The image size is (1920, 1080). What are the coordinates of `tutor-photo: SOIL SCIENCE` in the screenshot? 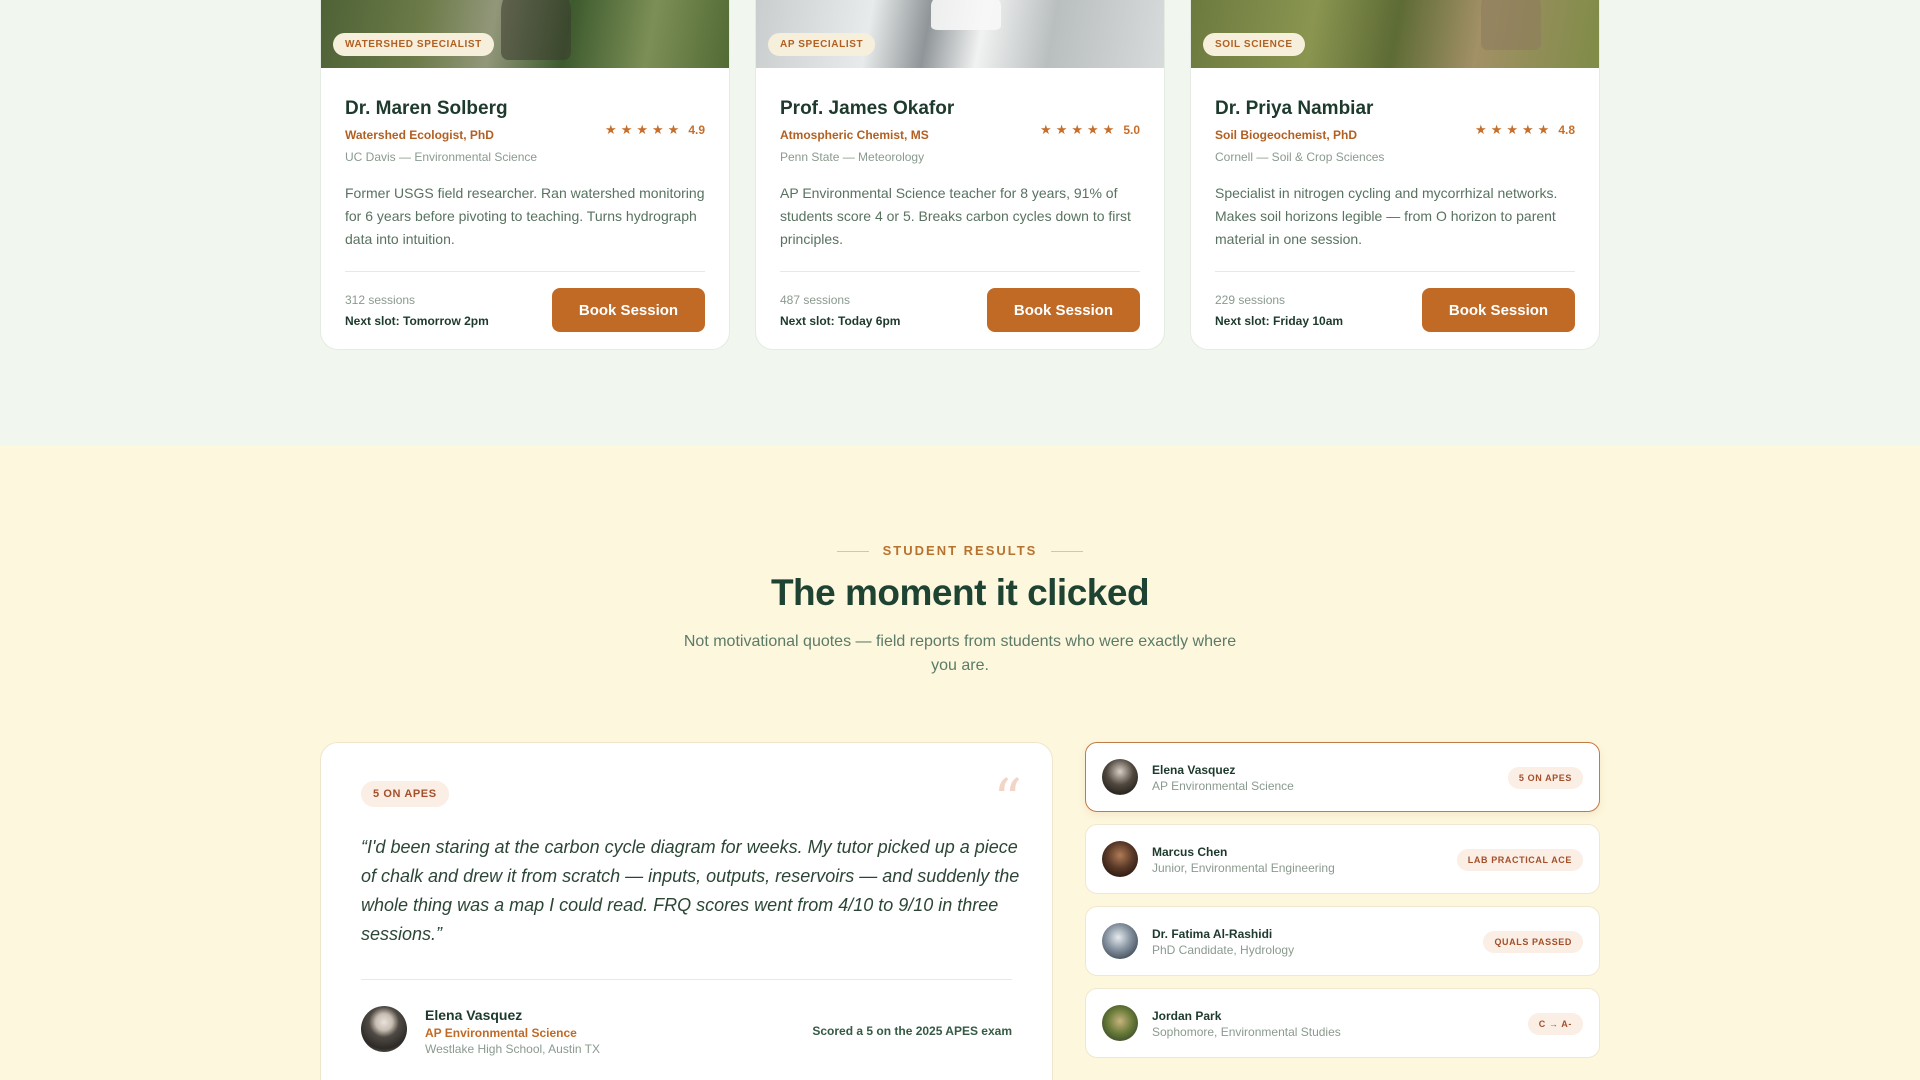 It's located at (1395, 34).